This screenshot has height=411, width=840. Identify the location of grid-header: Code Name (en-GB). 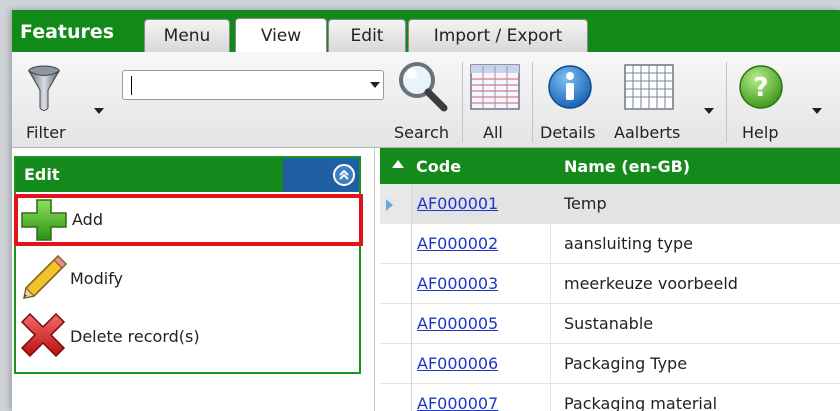
(610, 166).